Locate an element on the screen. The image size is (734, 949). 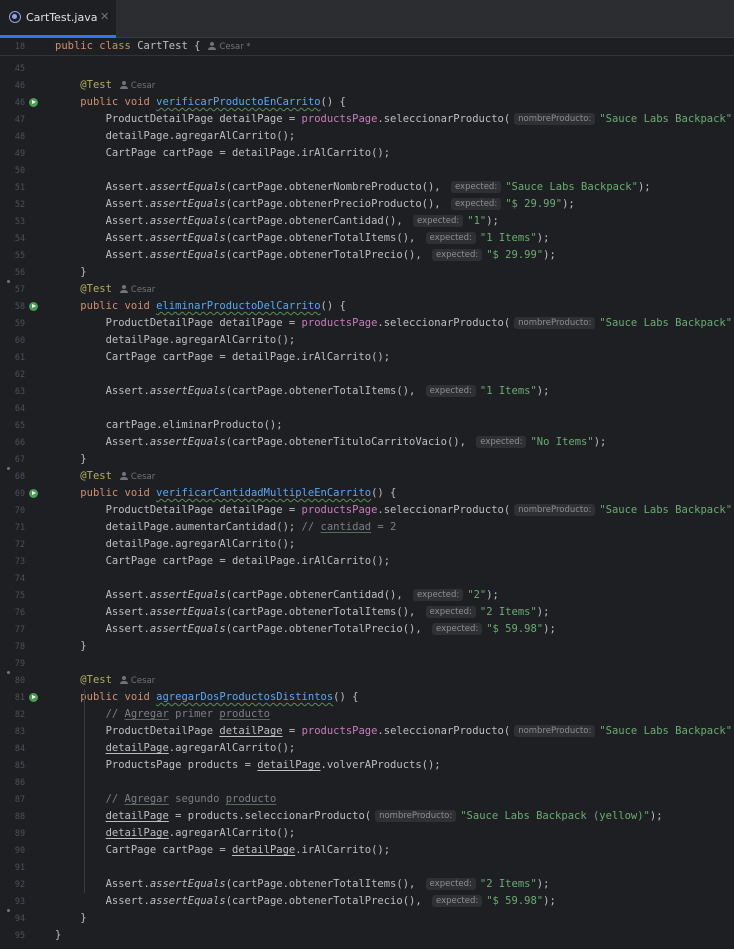
line-number: 59 is located at coordinates (12, 323).